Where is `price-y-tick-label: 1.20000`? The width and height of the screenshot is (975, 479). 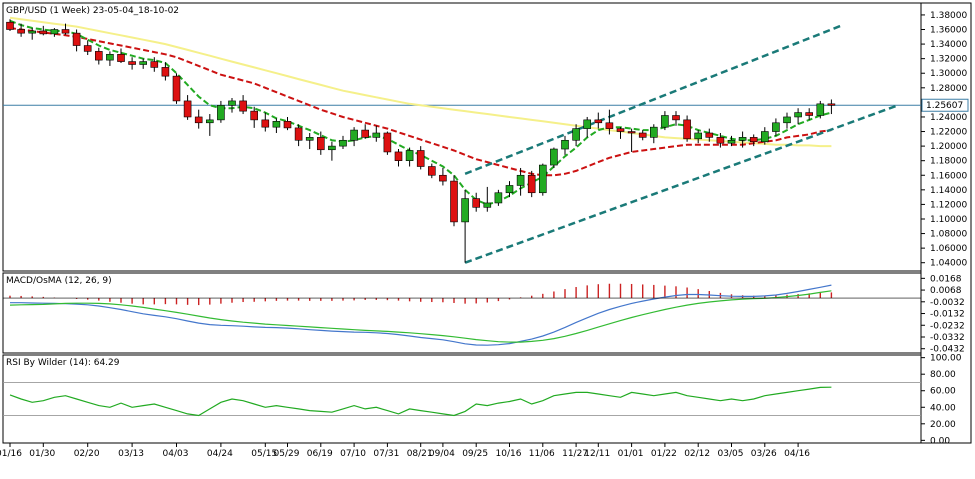
price-y-tick-label: 1.20000 is located at coordinates (948, 147).